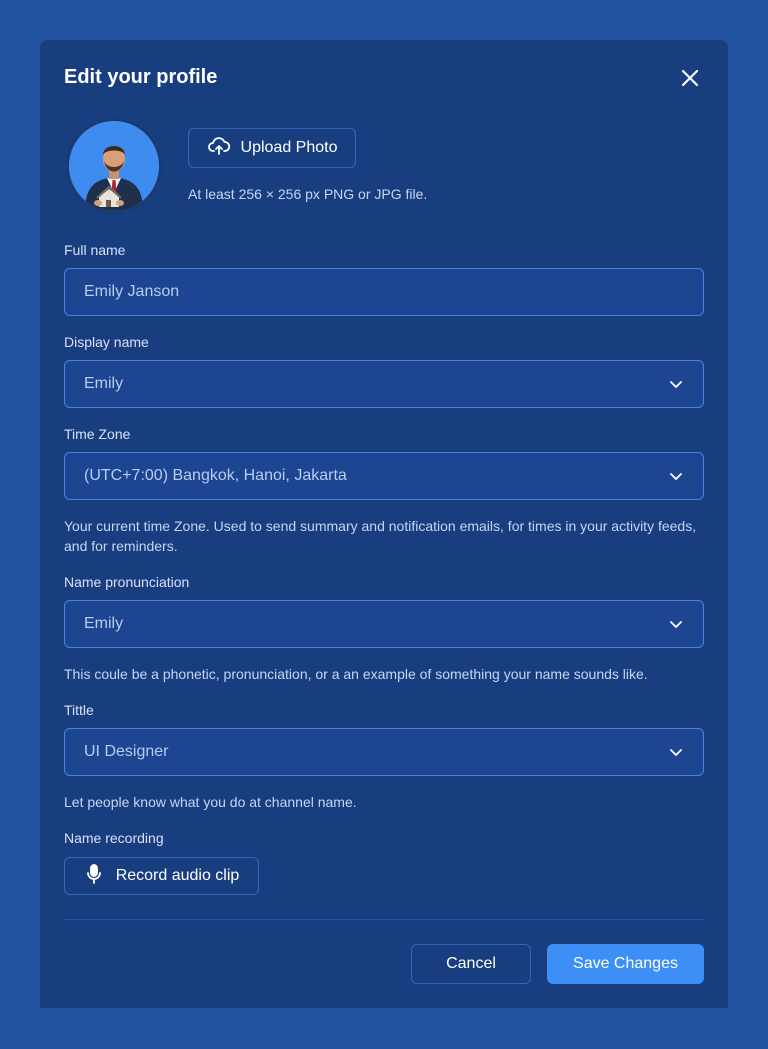 Image resolution: width=768 pixels, height=1049 pixels. What do you see at coordinates (471, 964) in the screenshot?
I see `cancel-button: Cancel` at bounding box center [471, 964].